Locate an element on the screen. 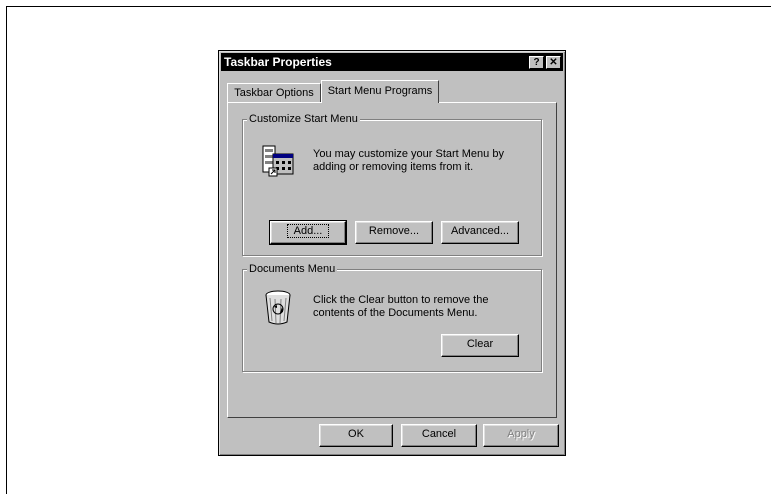  dialog-title: Taskbar Properties is located at coordinates (278, 62).